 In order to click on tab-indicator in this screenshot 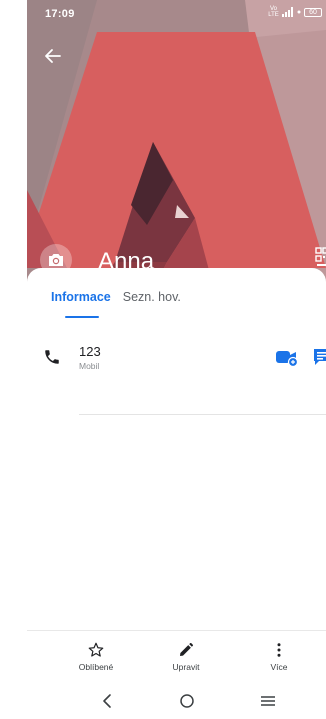, I will do `click(82, 317)`.